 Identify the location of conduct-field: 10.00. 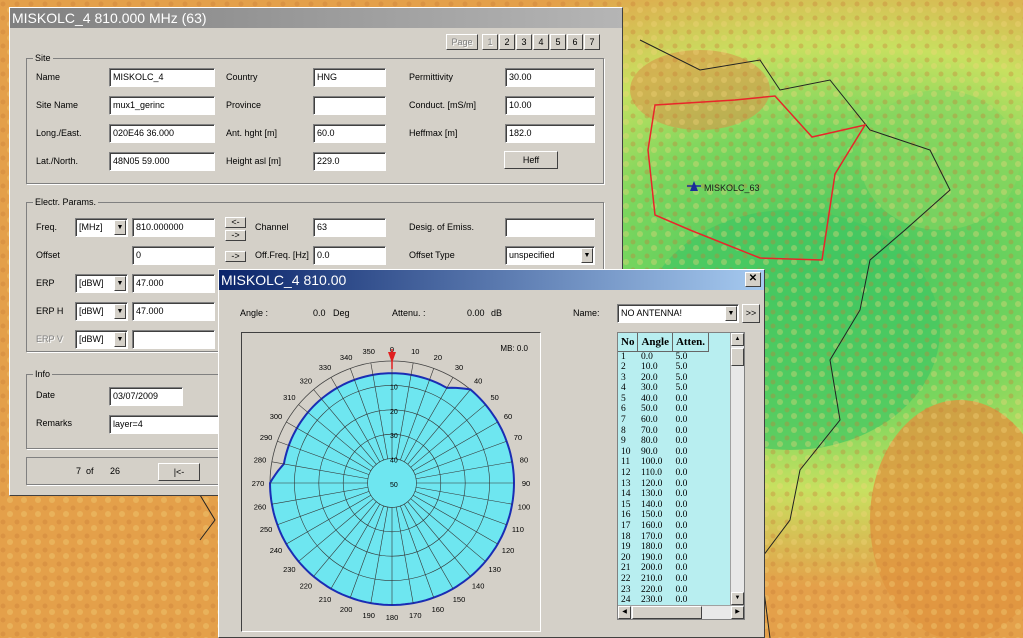
(550, 105).